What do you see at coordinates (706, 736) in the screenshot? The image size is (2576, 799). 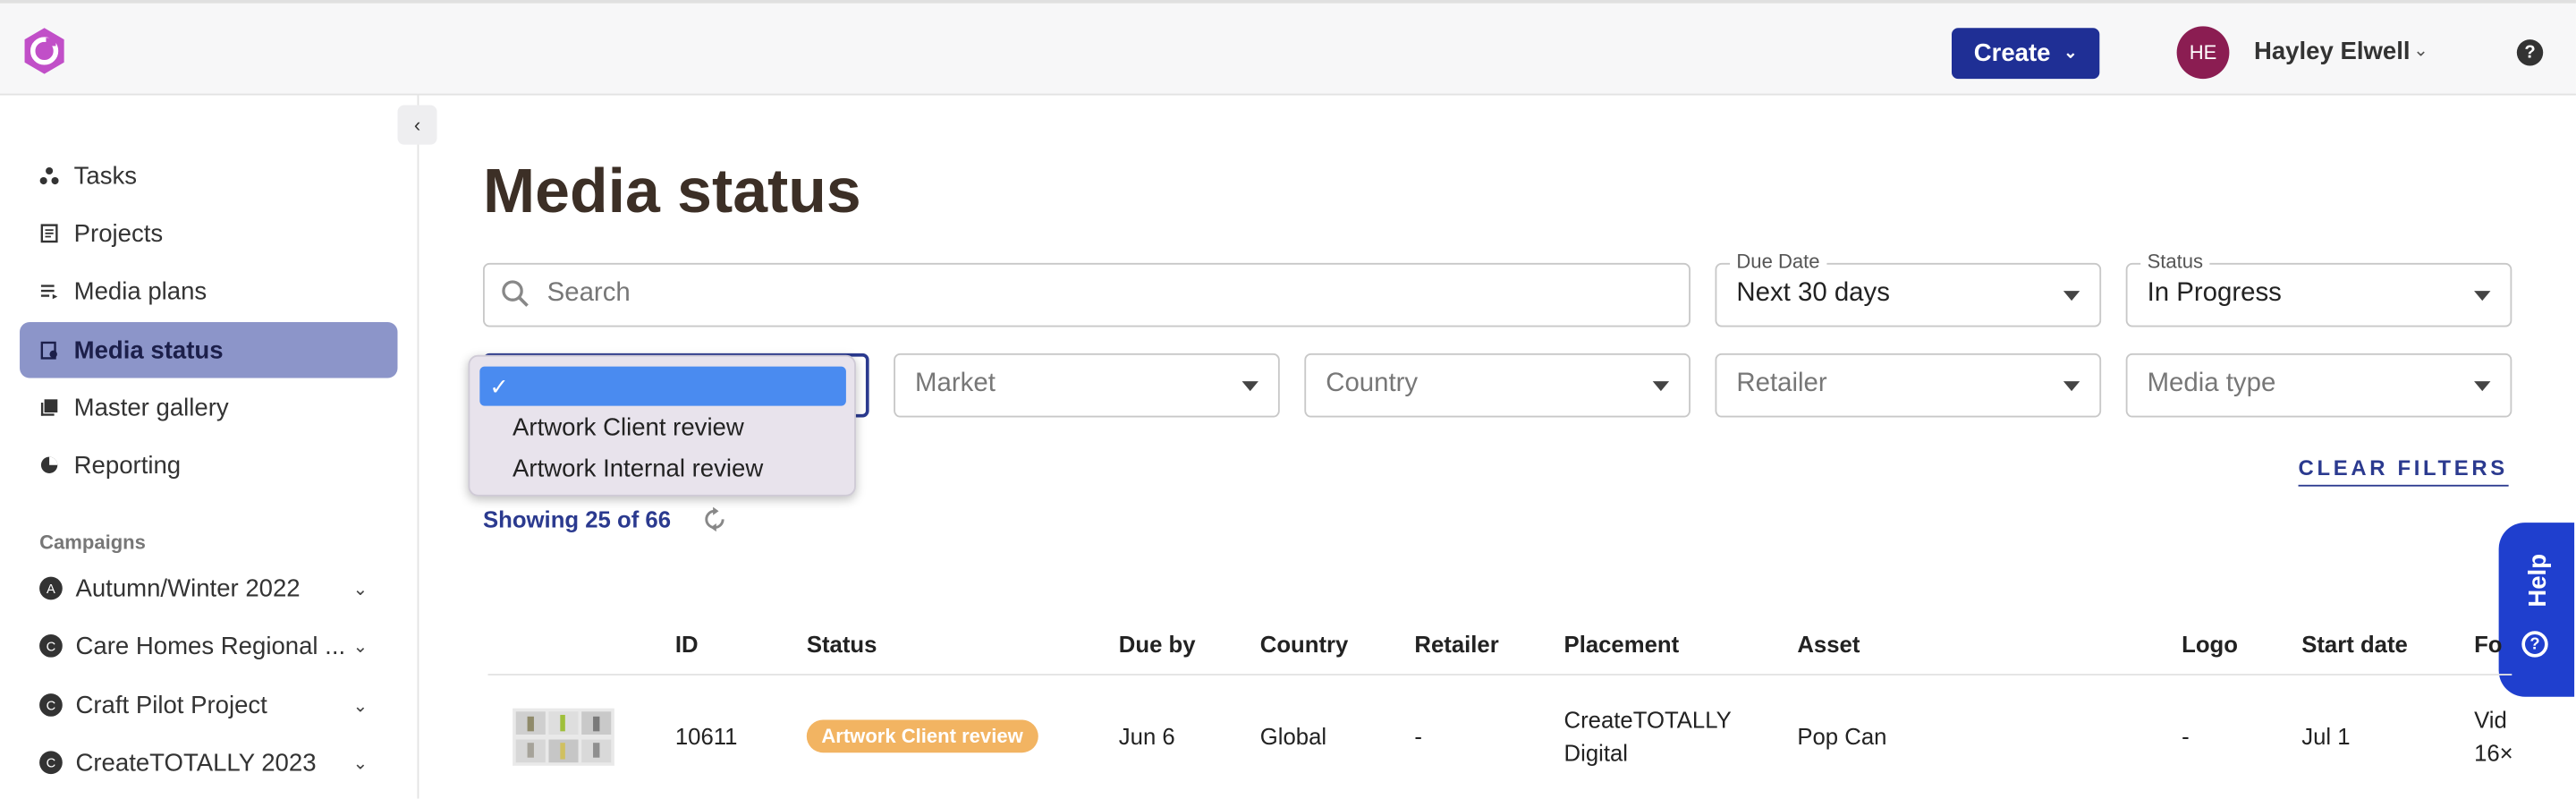 I see `cell-id: 10611` at bounding box center [706, 736].